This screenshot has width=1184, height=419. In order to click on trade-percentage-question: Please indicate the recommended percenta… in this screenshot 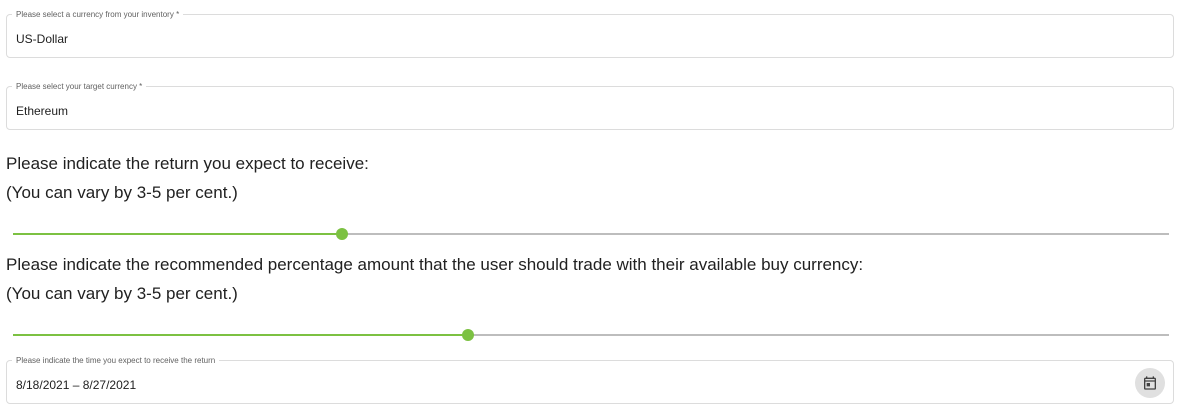, I will do `click(435, 264)`.